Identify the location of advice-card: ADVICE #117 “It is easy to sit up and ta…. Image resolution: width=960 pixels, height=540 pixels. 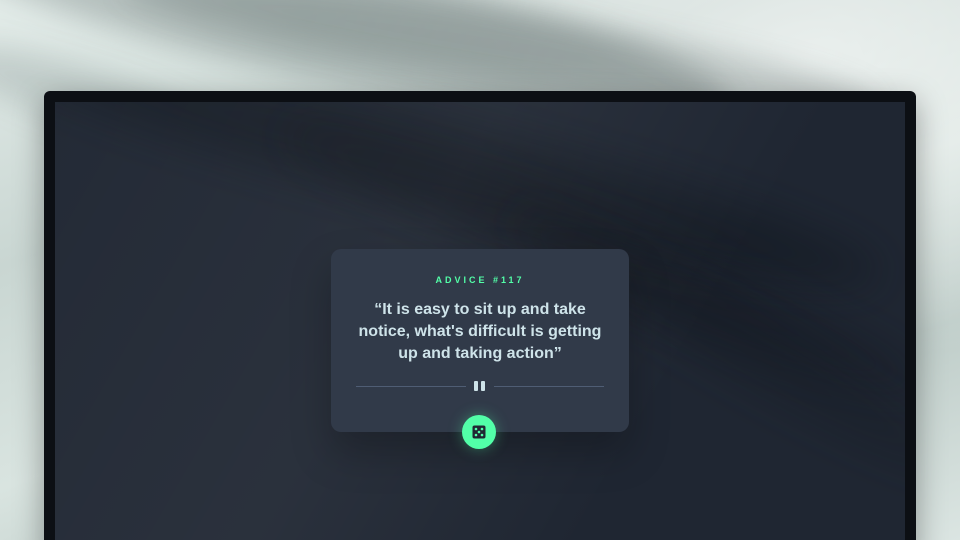
(480, 349).